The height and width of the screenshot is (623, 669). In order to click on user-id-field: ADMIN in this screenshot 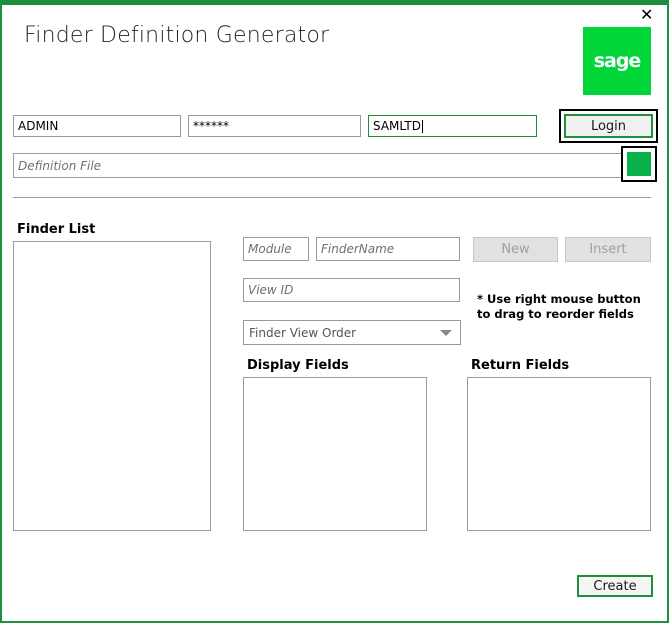, I will do `click(97, 126)`.